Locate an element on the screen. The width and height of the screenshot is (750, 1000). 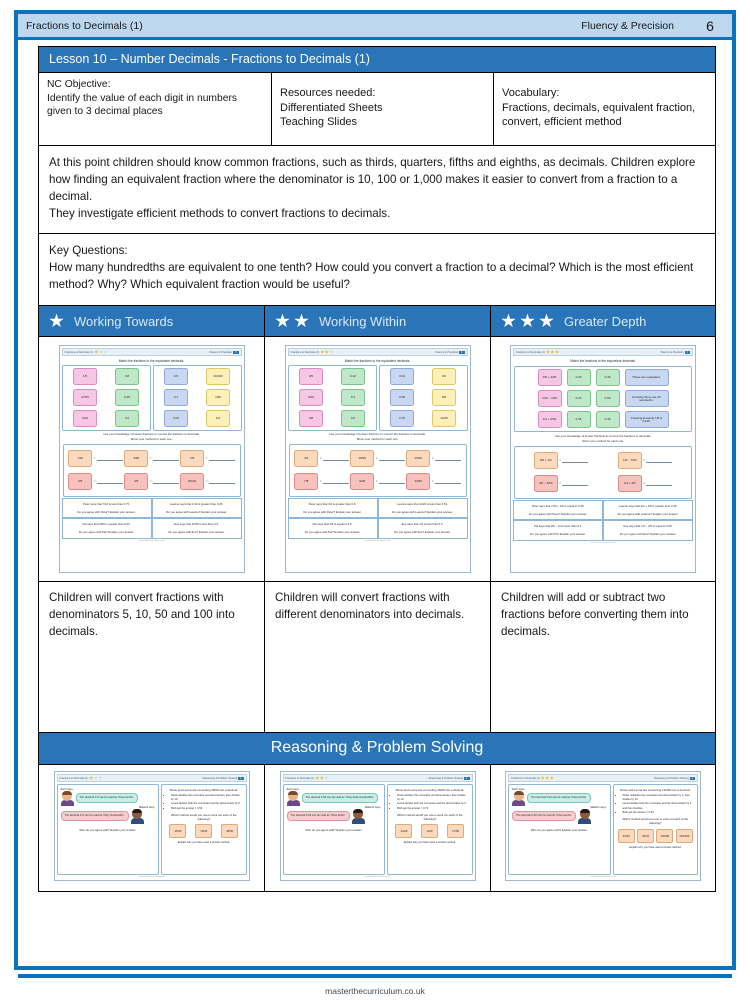
fraction-card: 7/8 is located at coordinates (306, 481).